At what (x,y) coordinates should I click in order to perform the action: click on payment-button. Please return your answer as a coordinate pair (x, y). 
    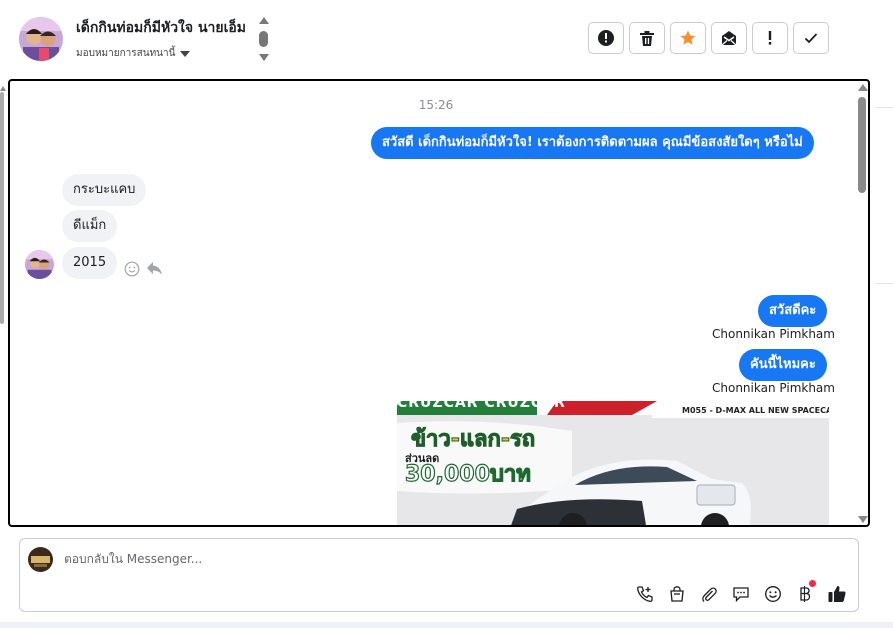
    Looking at the image, I should click on (805, 592).